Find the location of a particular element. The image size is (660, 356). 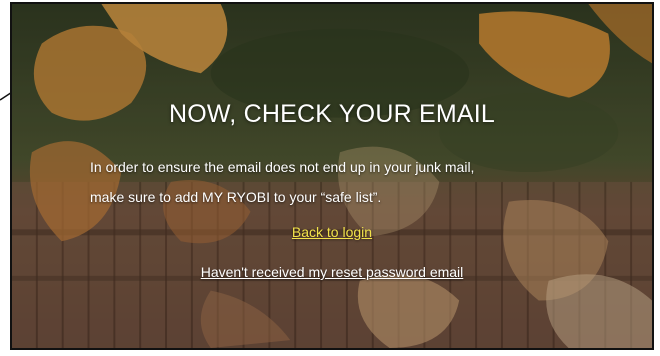

back-to-login-link: Back to login is located at coordinates (332, 232).